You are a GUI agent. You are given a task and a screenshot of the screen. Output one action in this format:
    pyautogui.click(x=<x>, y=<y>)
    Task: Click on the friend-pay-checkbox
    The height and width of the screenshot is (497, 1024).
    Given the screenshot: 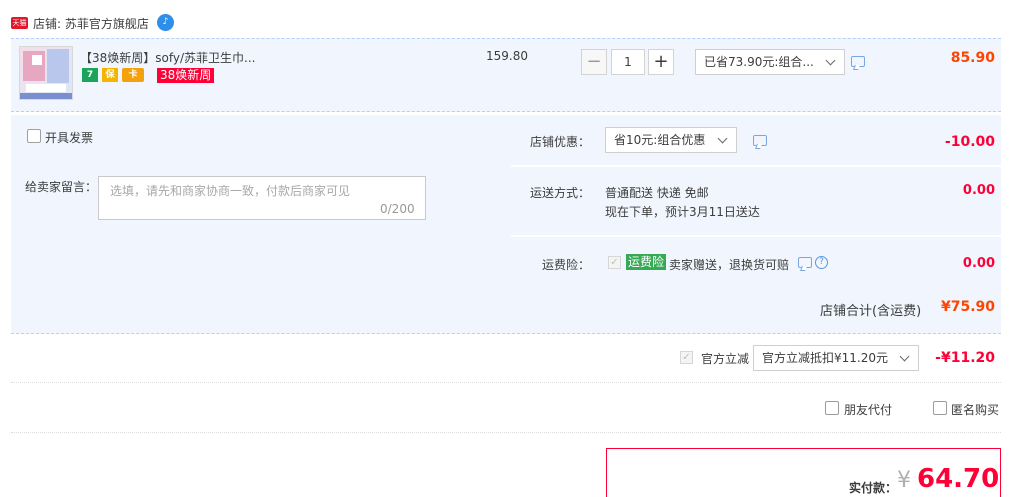 What is the action you would take?
    pyautogui.click(x=832, y=408)
    